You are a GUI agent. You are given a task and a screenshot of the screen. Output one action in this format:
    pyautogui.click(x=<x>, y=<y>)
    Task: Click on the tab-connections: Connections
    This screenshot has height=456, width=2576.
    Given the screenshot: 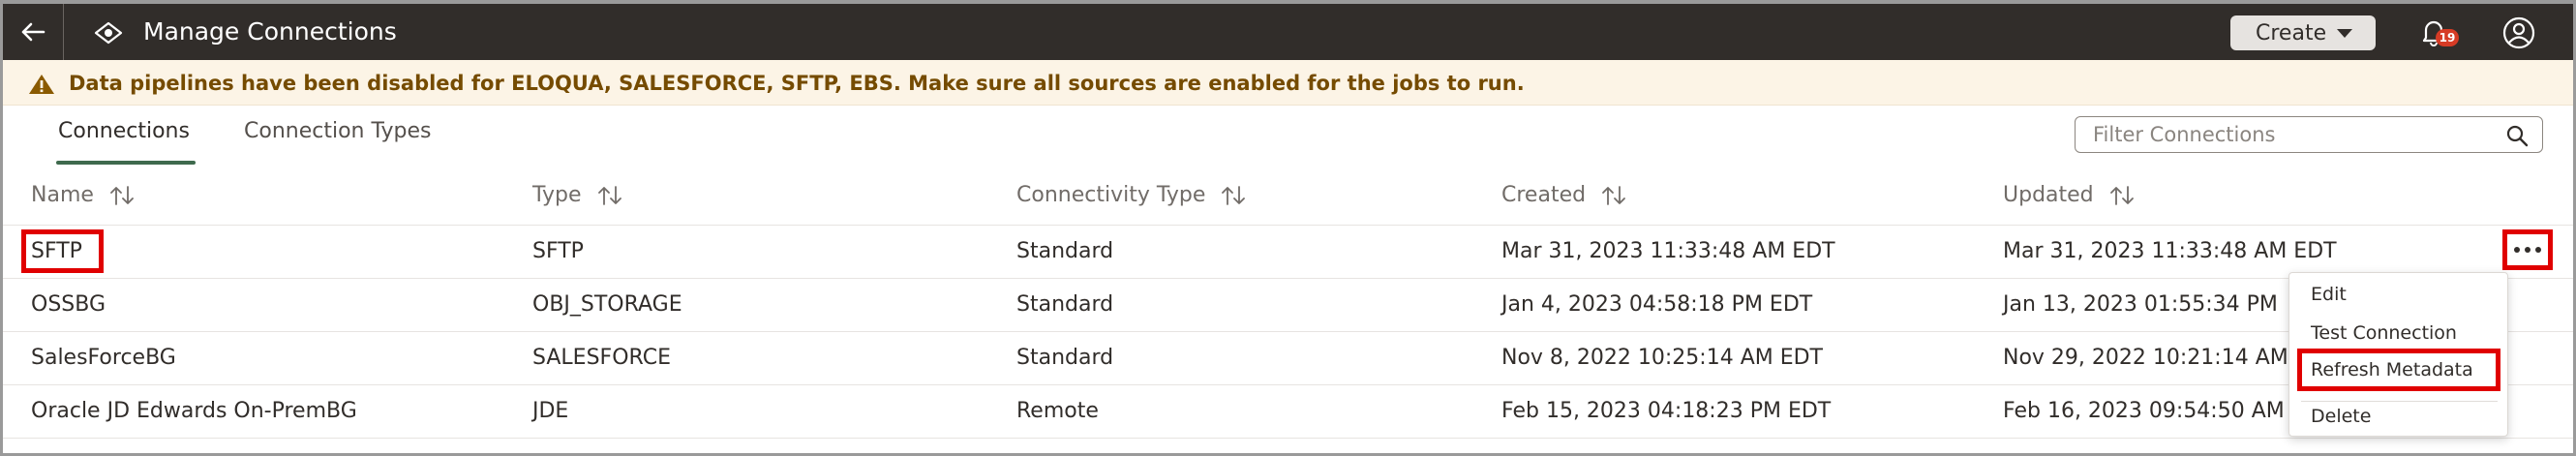 What is the action you would take?
    pyautogui.click(x=124, y=131)
    